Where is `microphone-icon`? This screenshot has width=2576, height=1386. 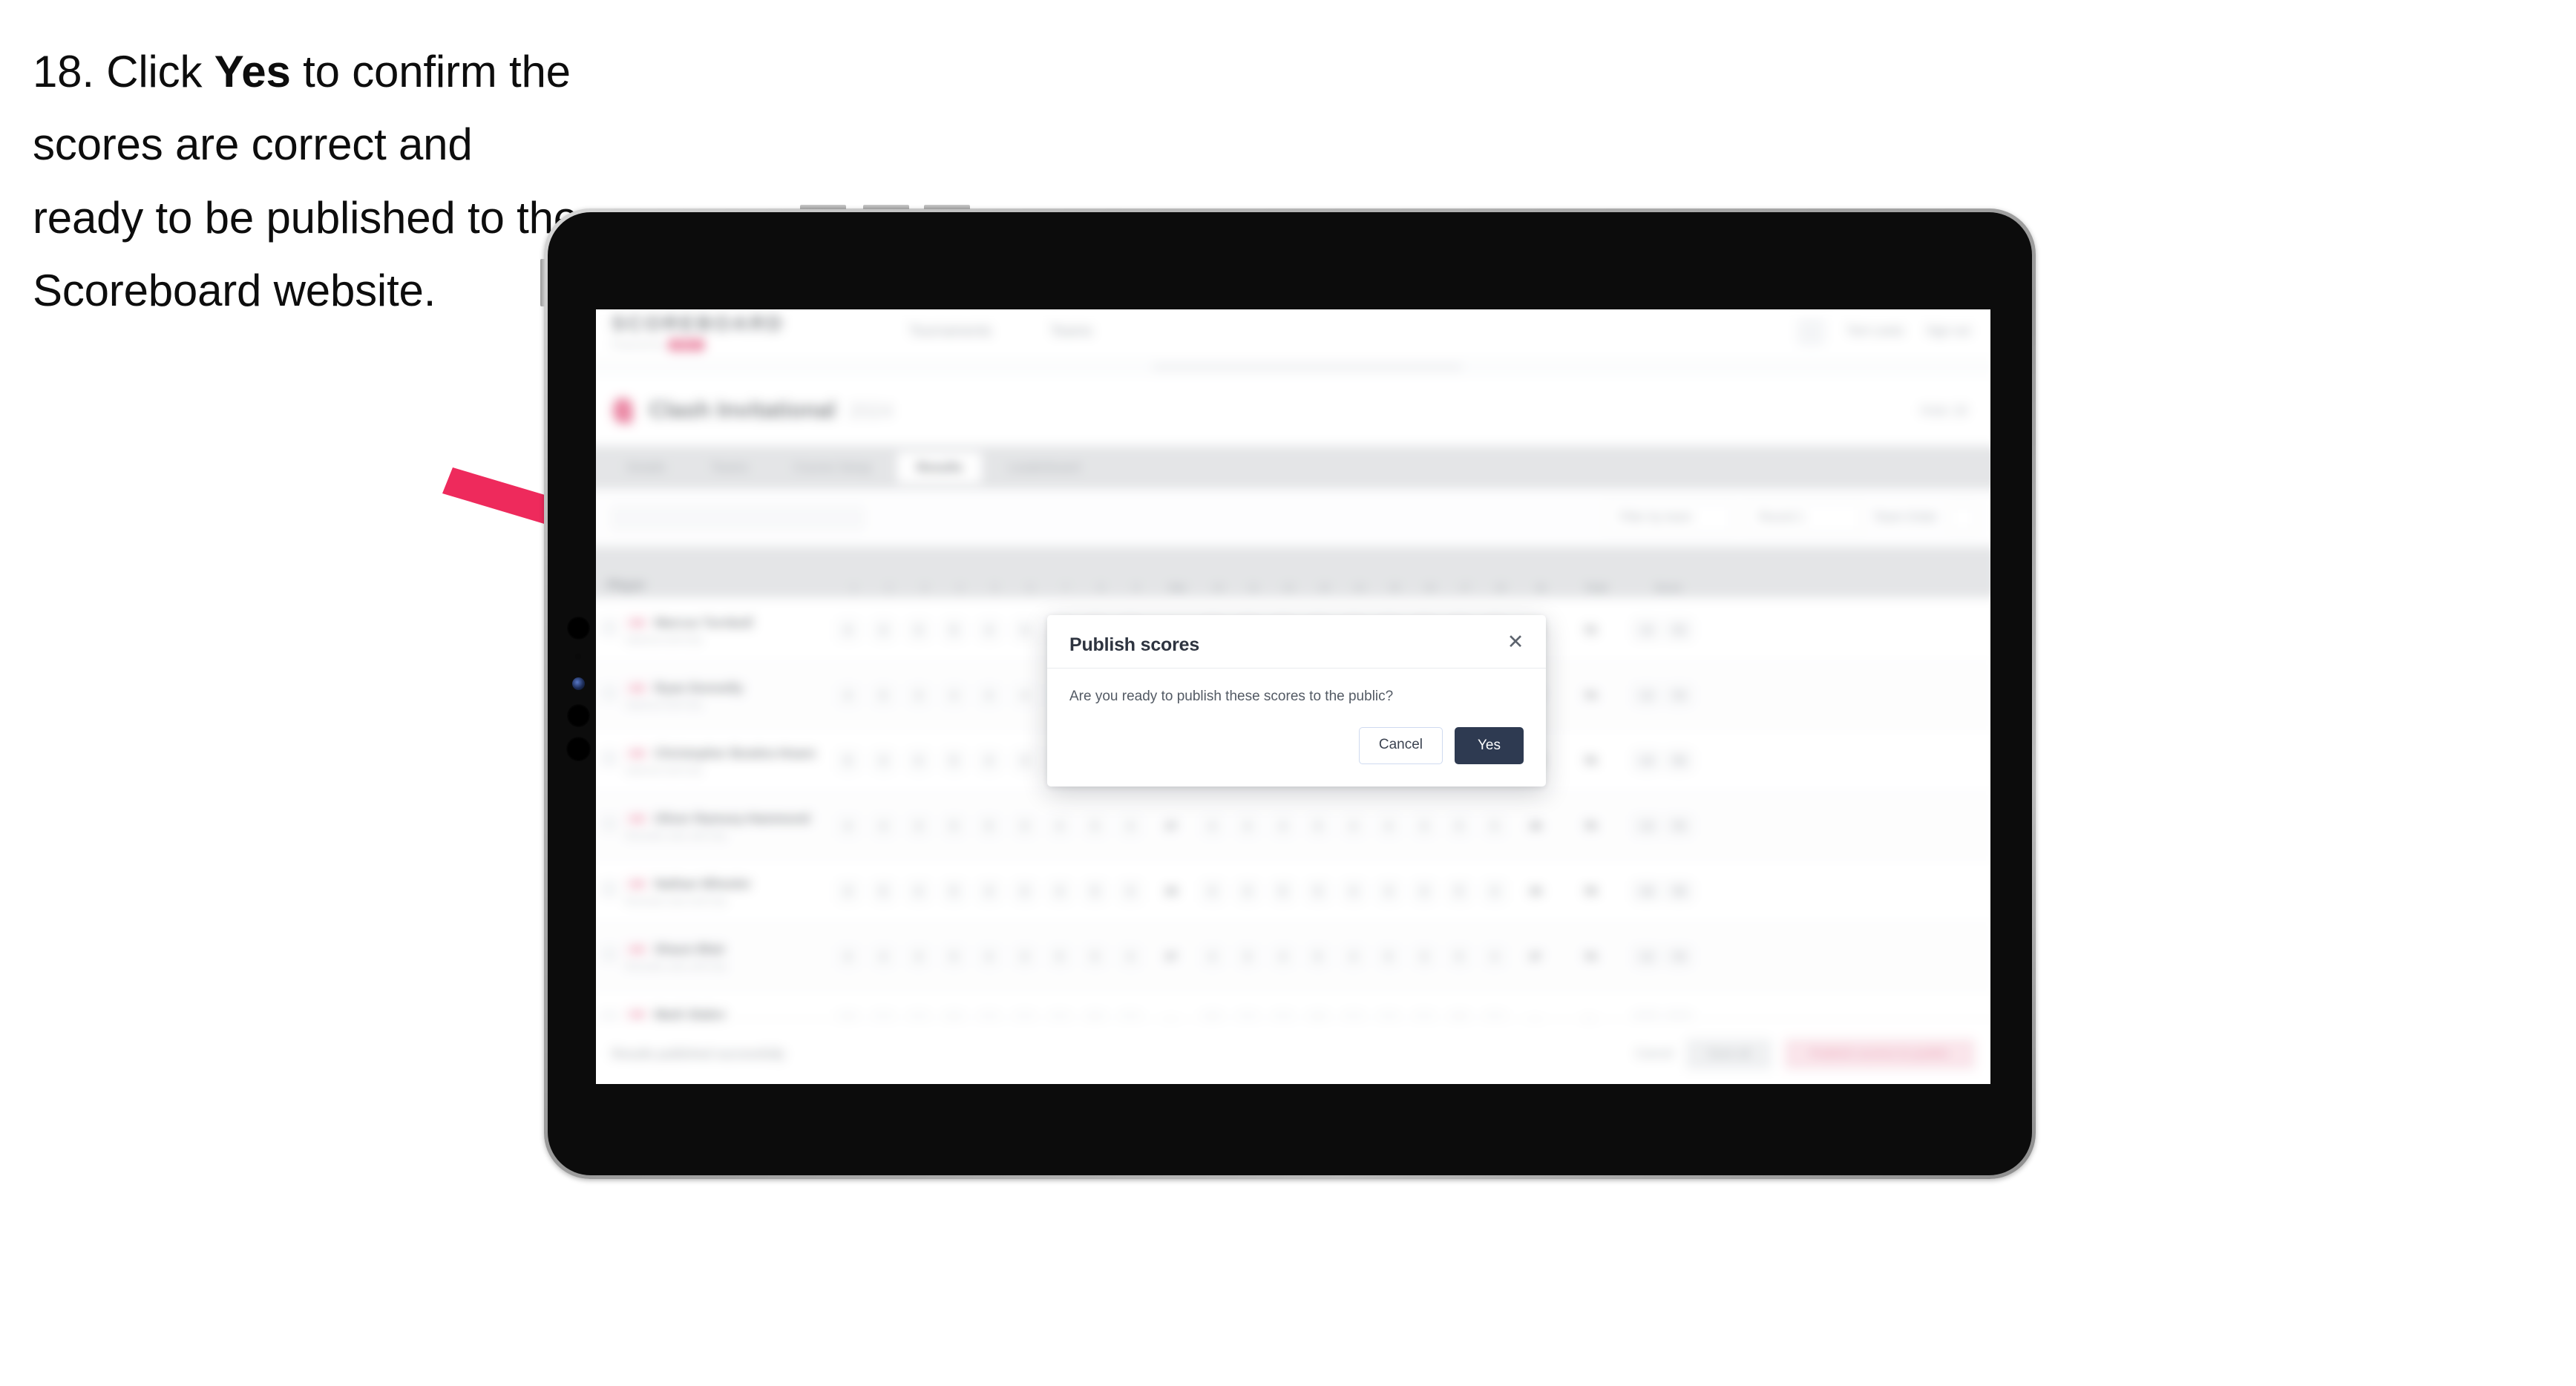
microphone-icon is located at coordinates (578, 657).